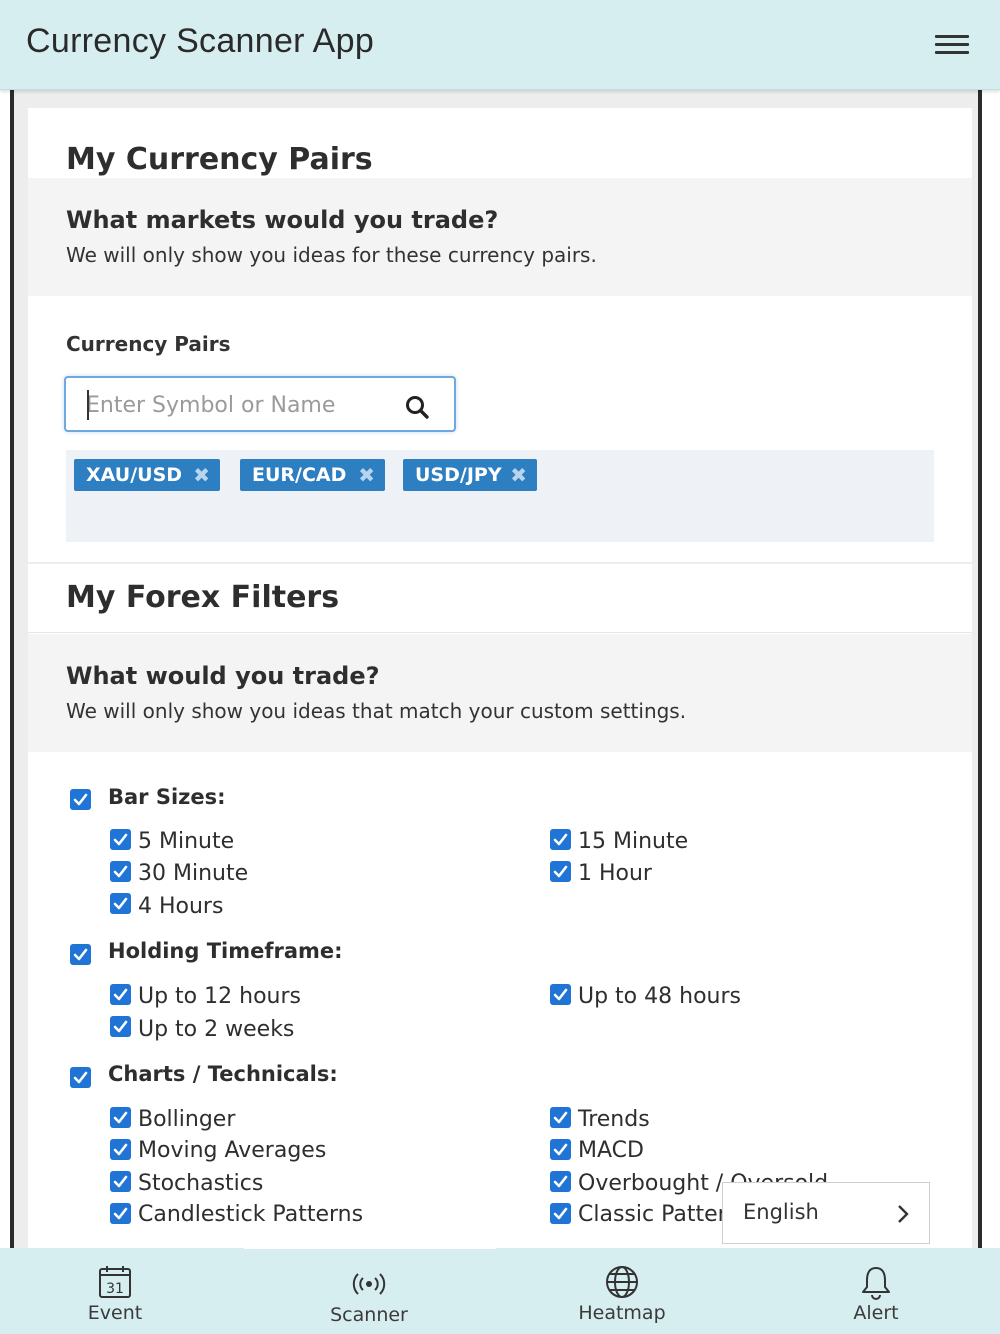  I want to click on calendar-day: 31, so click(115, 1289).